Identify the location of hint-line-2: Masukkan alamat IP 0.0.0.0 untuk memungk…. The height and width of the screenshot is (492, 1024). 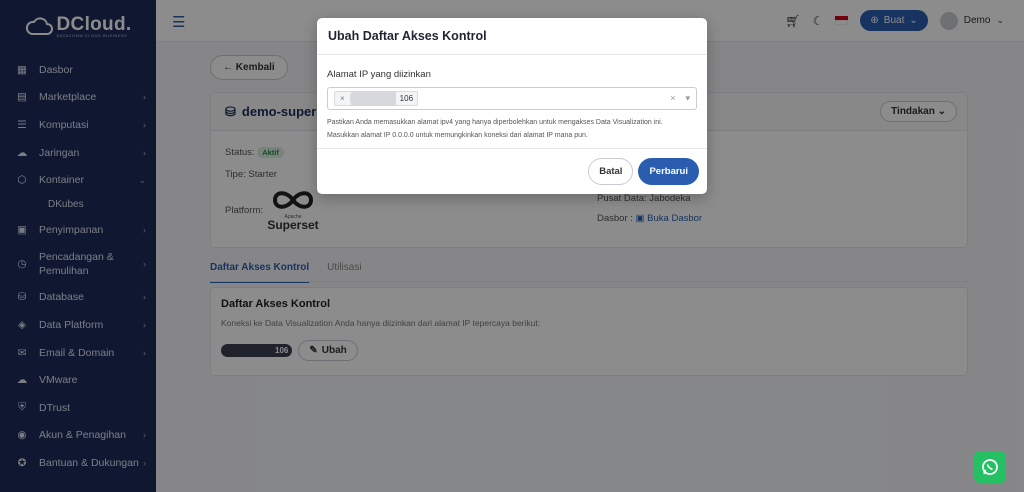
(457, 135).